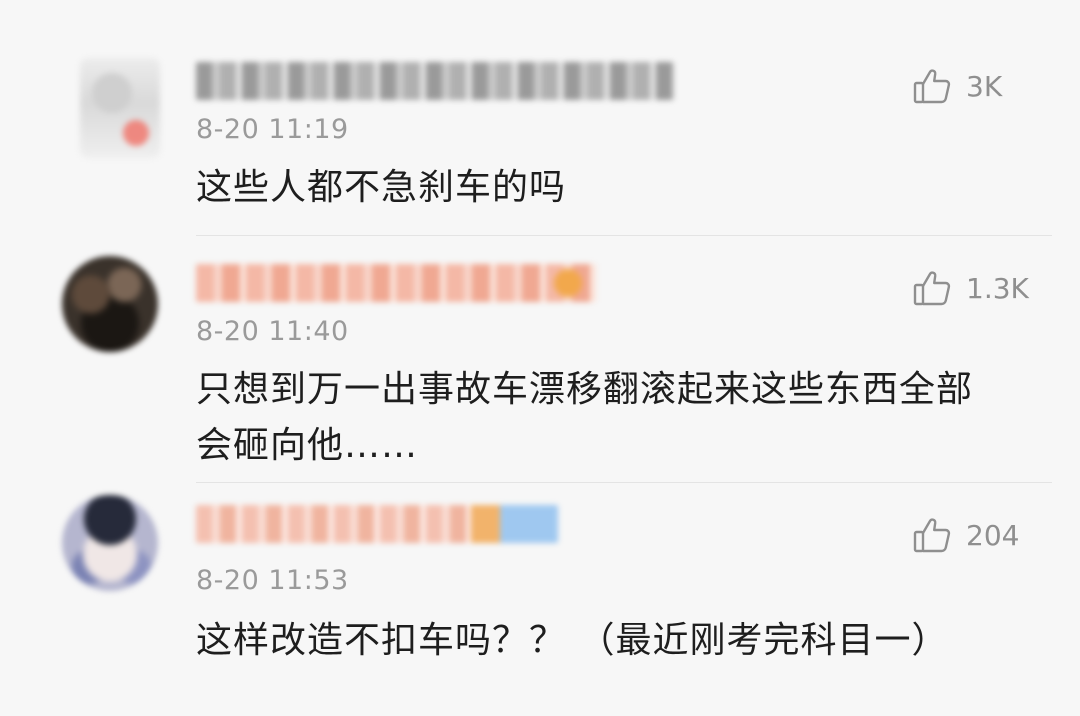  I want to click on comment-text: 这样改造不扣车吗？？ （最近刚考完科目一）, so click(572, 640).